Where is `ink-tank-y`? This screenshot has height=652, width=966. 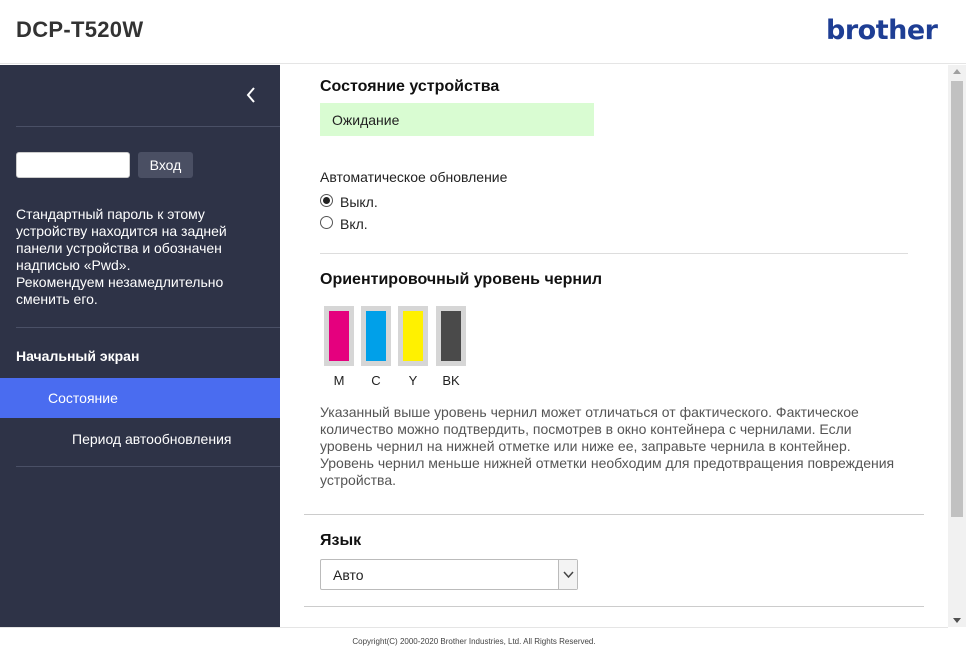 ink-tank-y is located at coordinates (413, 336).